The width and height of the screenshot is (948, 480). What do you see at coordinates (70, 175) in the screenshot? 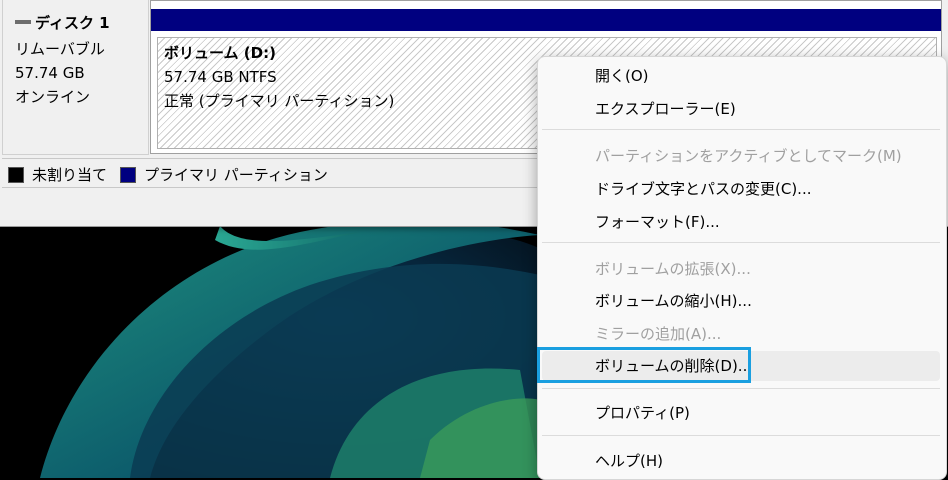
I see `legend-label-unallocated: 未割り当て` at bounding box center [70, 175].